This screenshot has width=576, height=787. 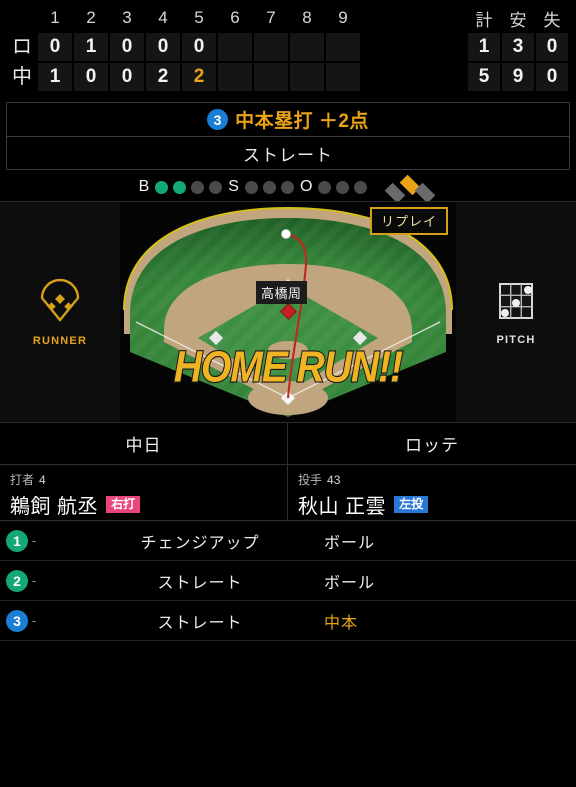 I want to click on pitch-button: PITCH, so click(x=516, y=312).